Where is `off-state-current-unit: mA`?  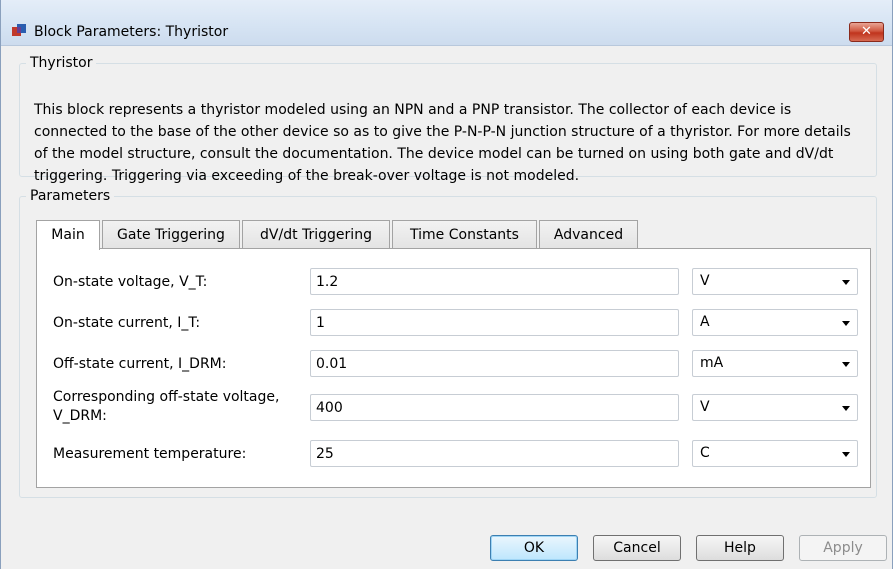 off-state-current-unit: mA is located at coordinates (712, 363).